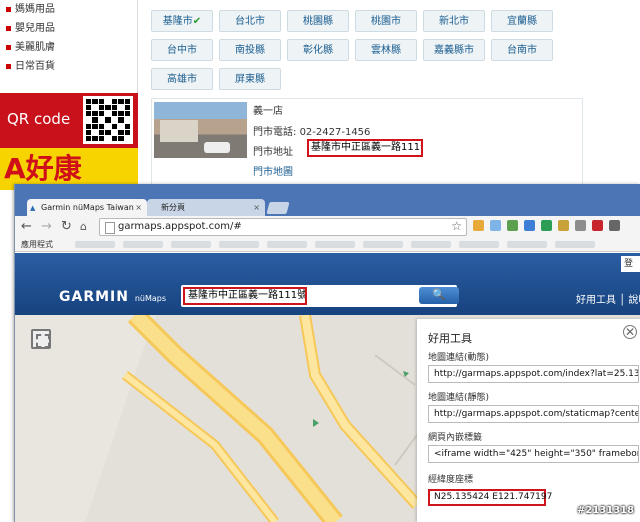 The width and height of the screenshot is (640, 522). Describe the element at coordinates (46, 227) in the screenshot. I see `forward-icon: →` at that location.